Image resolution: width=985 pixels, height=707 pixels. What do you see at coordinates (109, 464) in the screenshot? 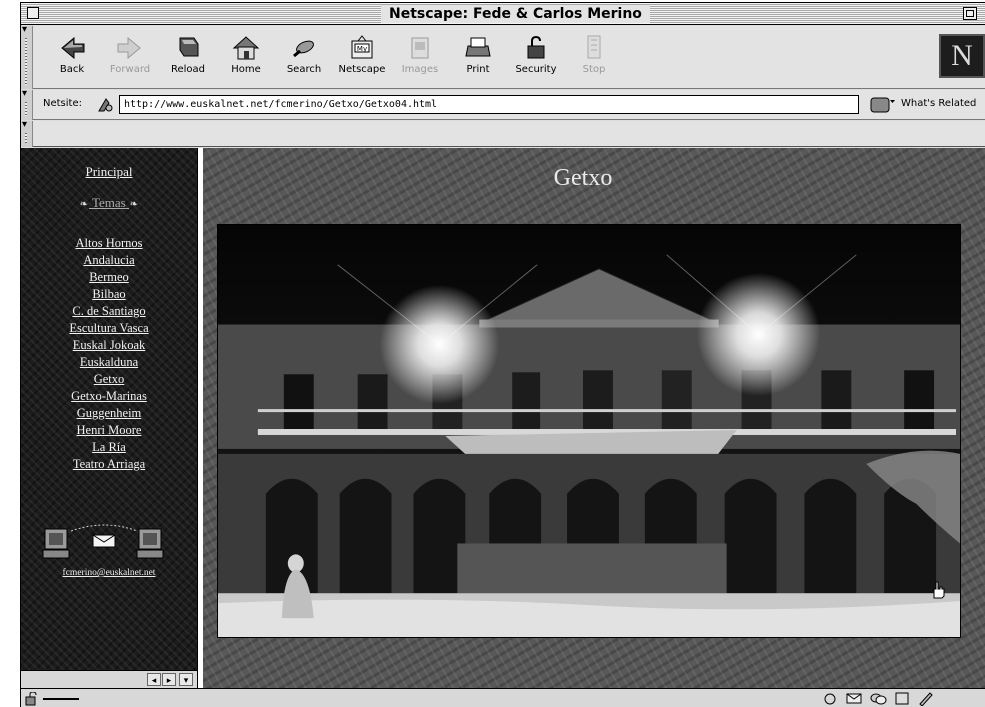
I see `nav-link-teatro-arriaga: Teatro Arriaga` at bounding box center [109, 464].